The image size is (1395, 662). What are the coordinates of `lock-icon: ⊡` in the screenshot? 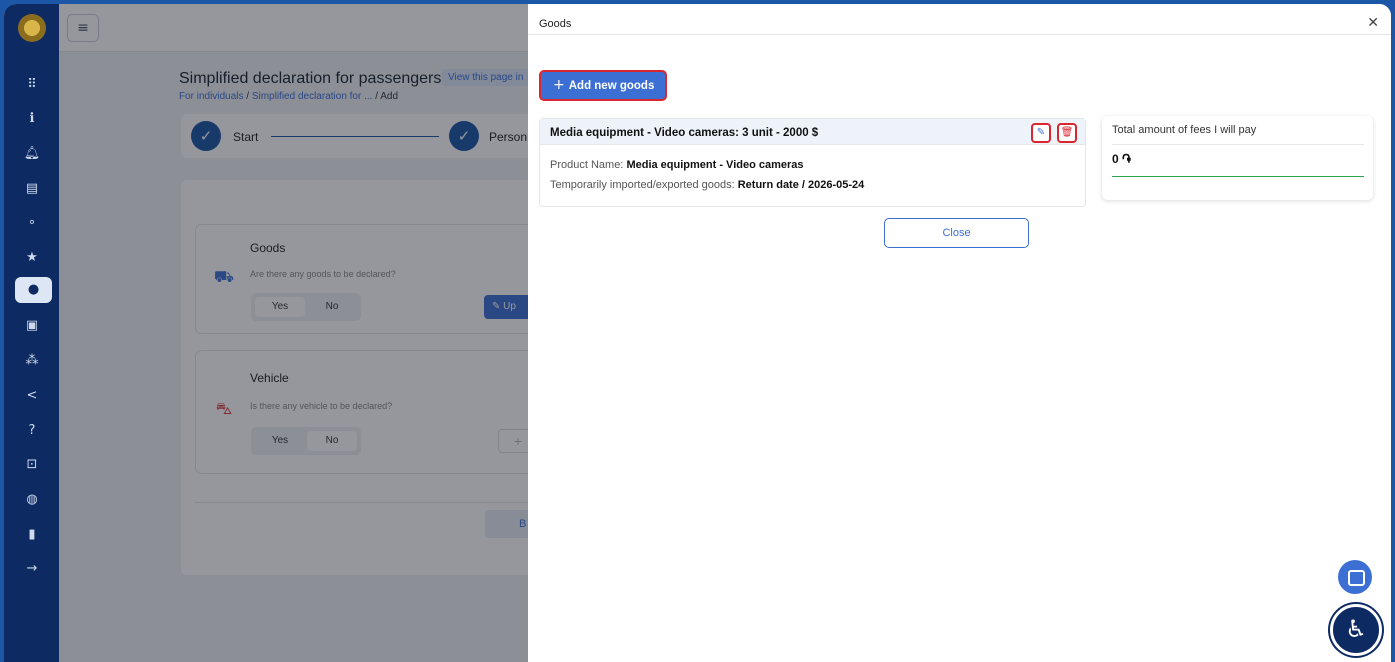 It's located at (32, 465).